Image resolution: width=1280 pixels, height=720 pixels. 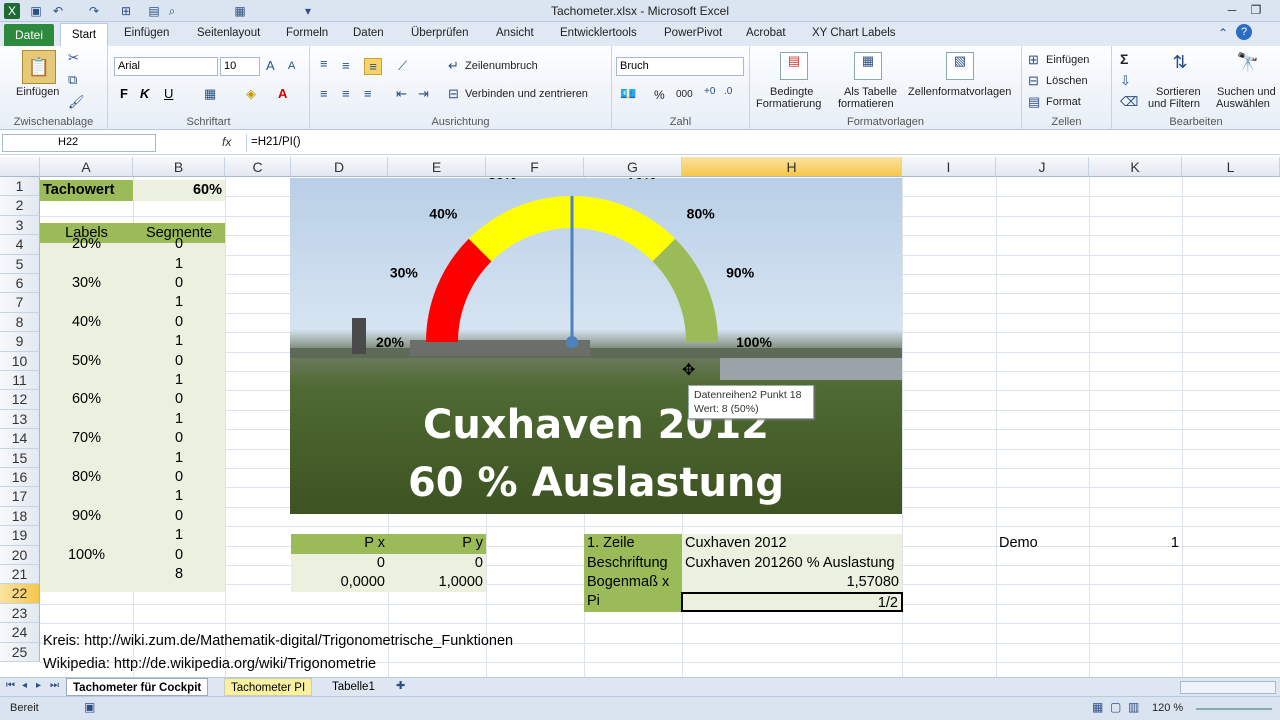 I want to click on currency-icon: 💶, so click(x=628, y=94).